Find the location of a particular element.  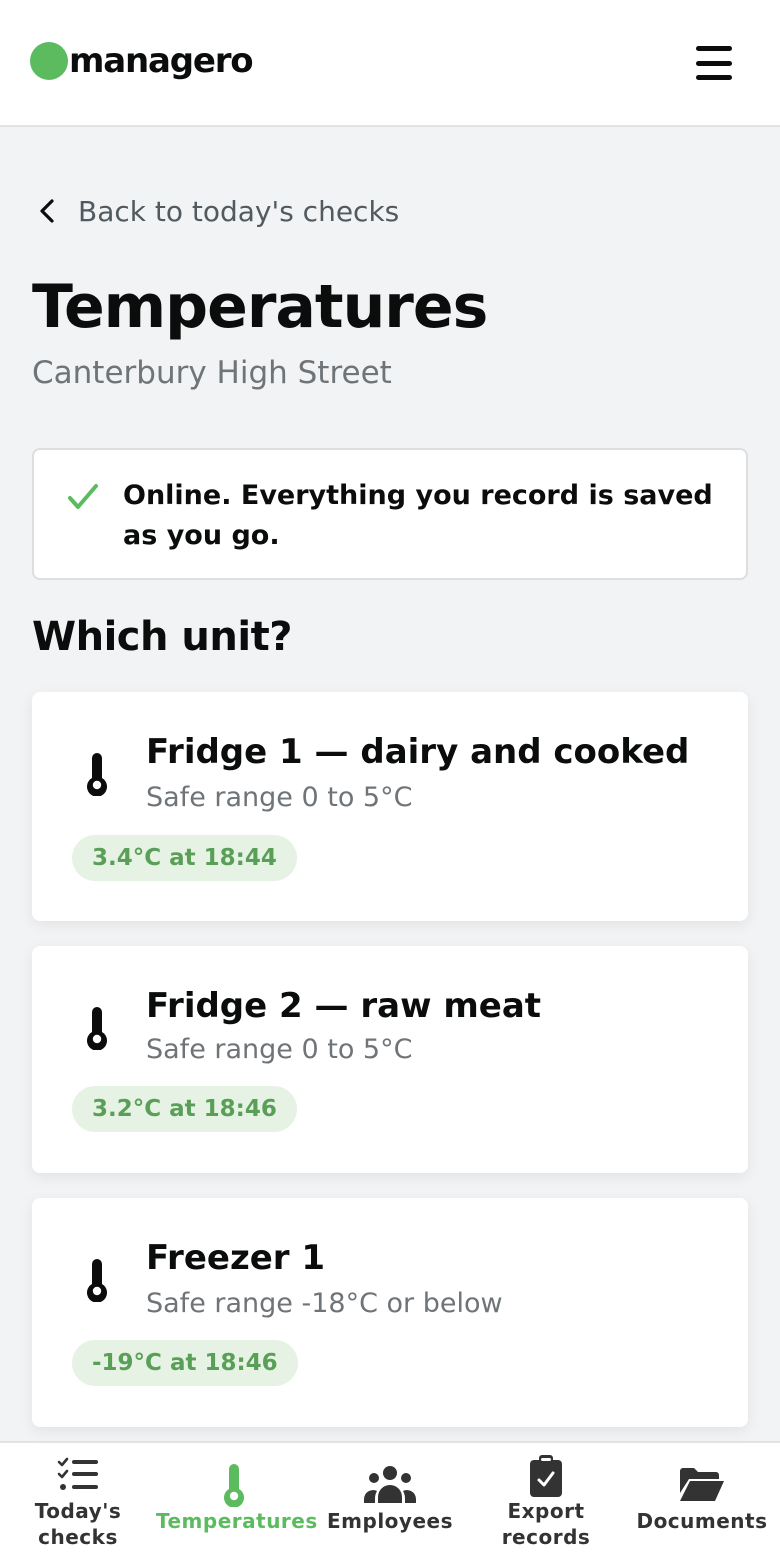

hamburger-menu-icon is located at coordinates (714, 63).